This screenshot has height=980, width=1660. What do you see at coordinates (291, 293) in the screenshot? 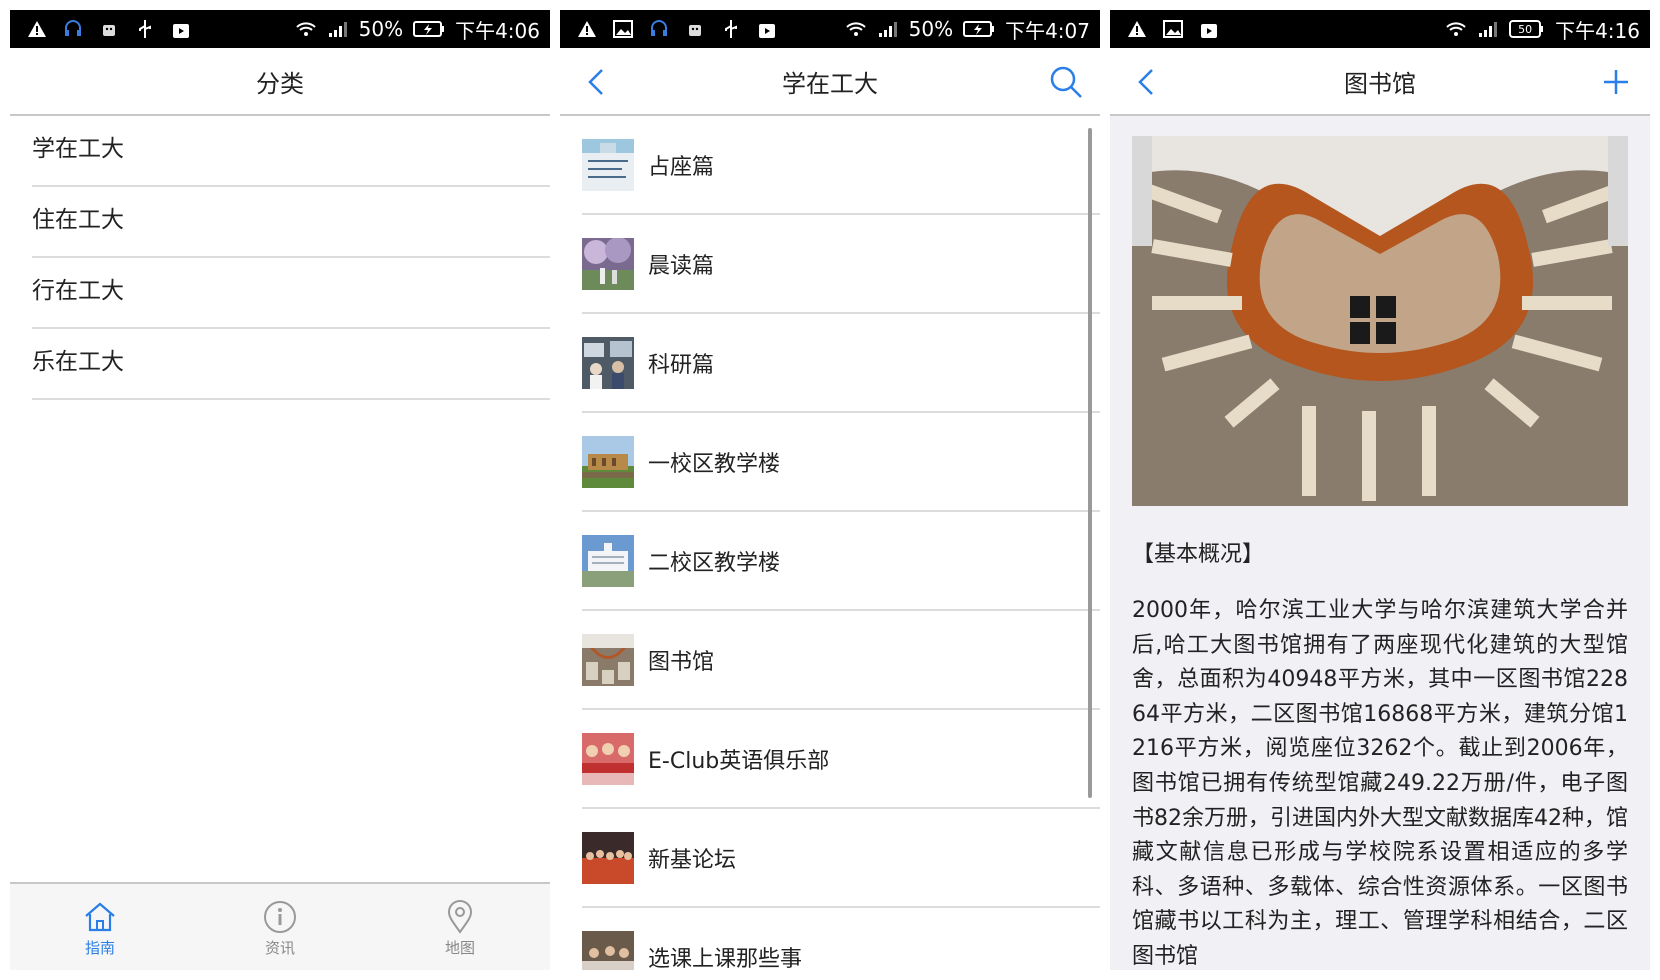
I see `category-item: 行在工大` at bounding box center [291, 293].